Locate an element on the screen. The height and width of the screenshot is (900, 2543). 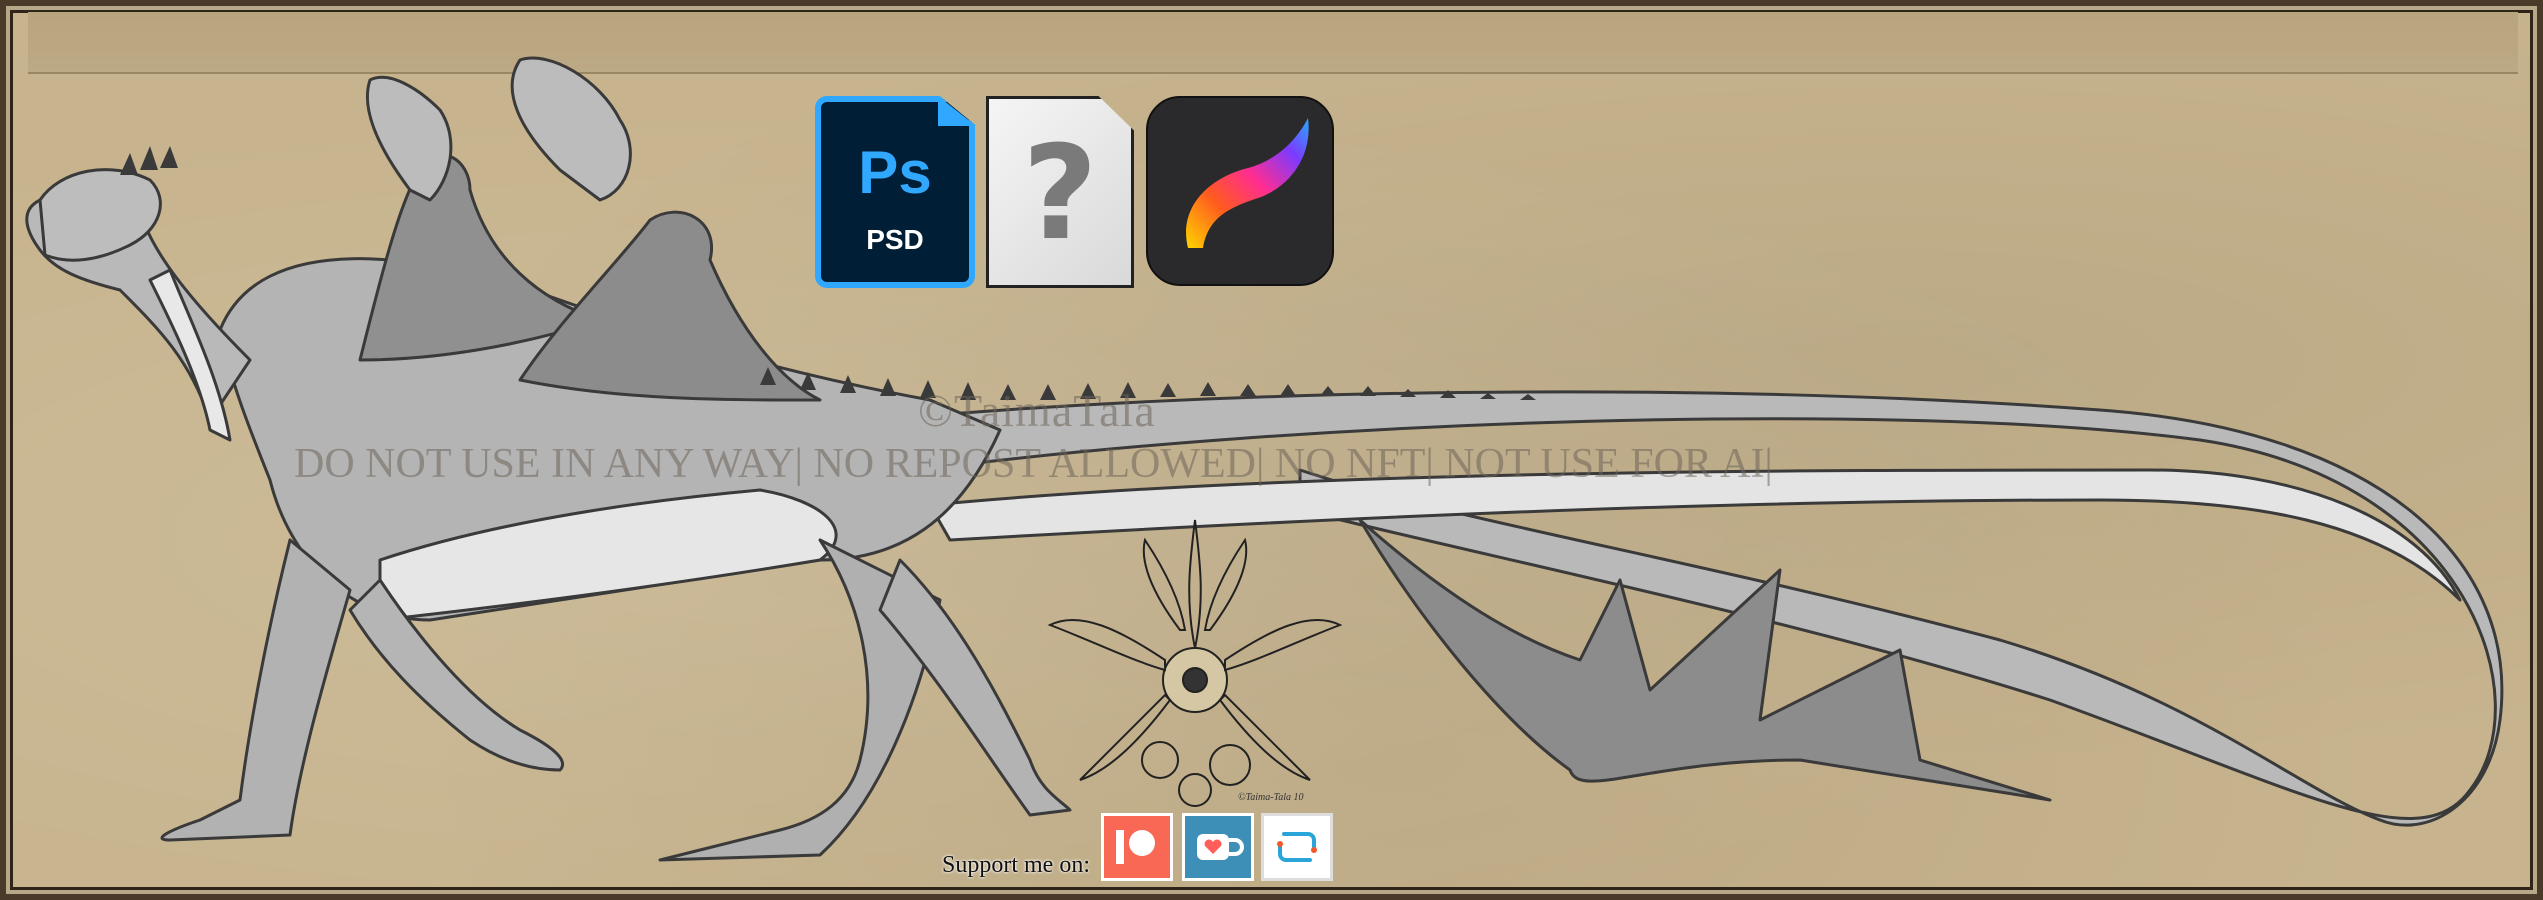
photoshop-logo-text: Ps is located at coordinates (895, 172).